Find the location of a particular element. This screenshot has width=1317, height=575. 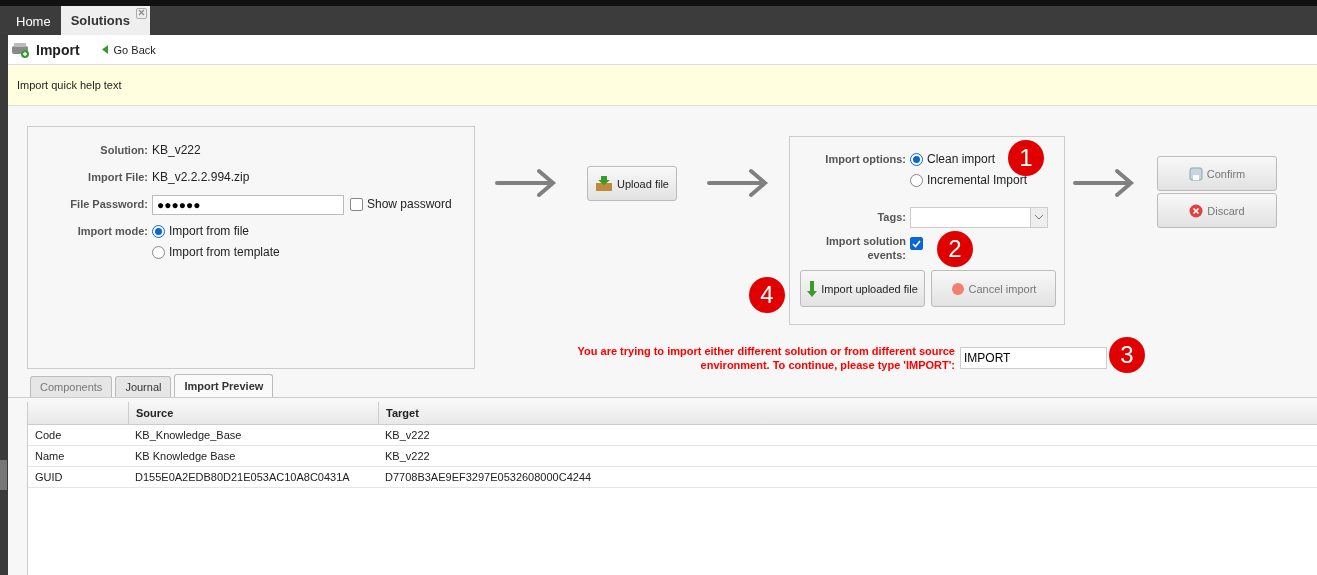

down-arrow-icon is located at coordinates (812, 288).